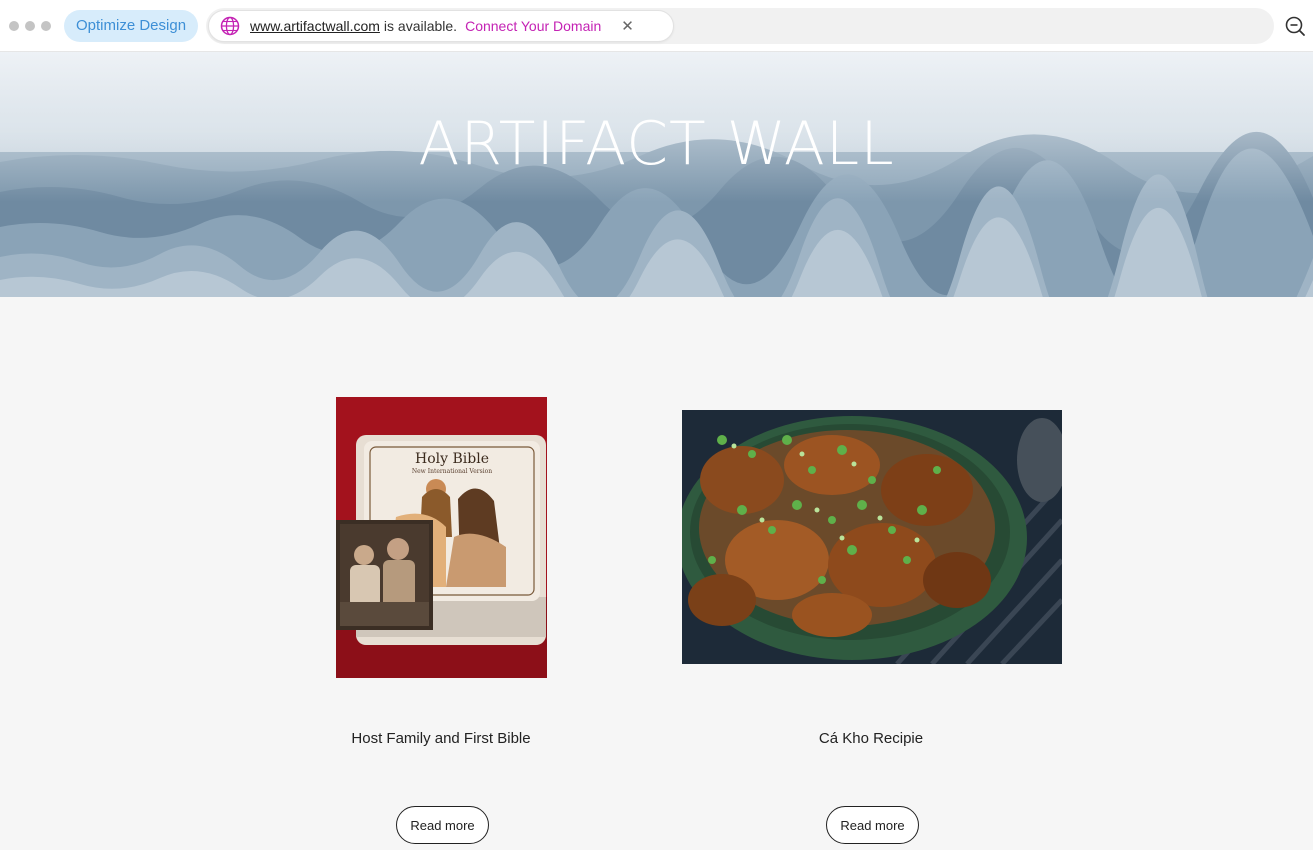 The height and width of the screenshot is (850, 1313). I want to click on post-title: Host Family and First Bible, so click(441, 738).